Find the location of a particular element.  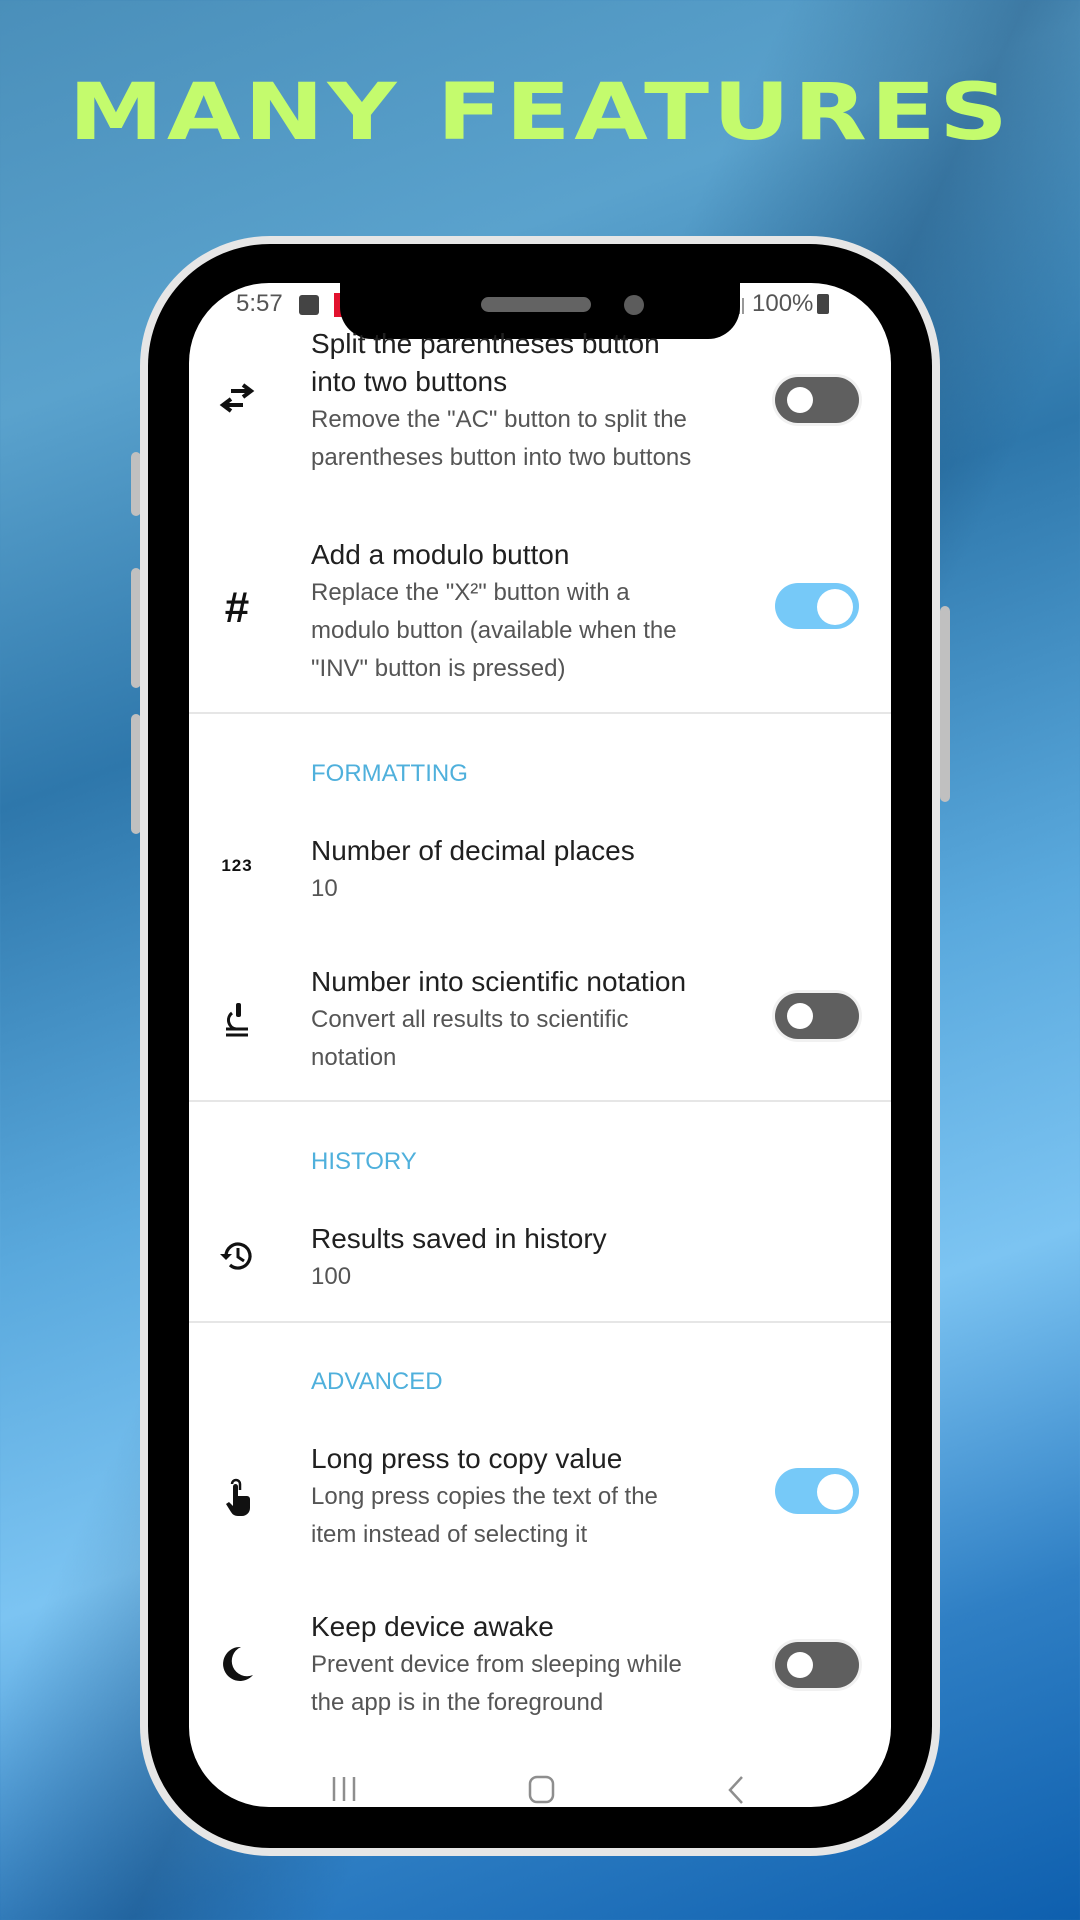

battery-percent: 100% is located at coordinates (783, 303).